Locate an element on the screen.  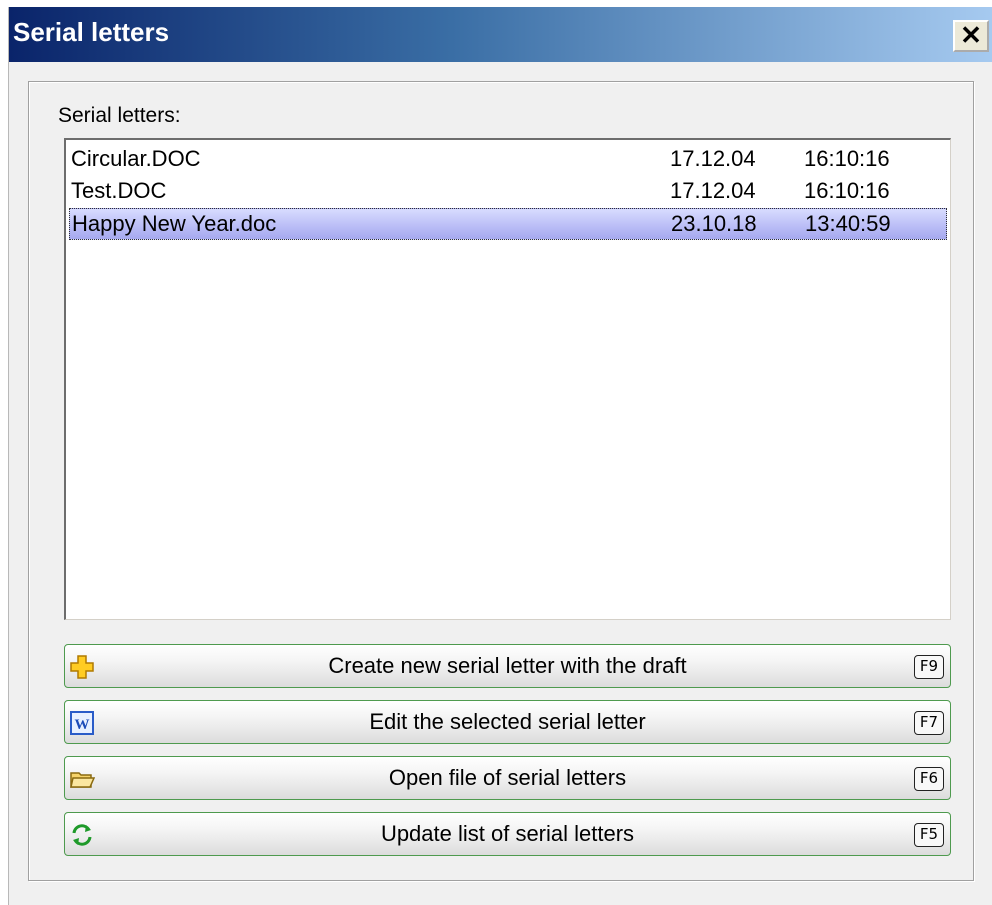
serial-letters-label: Serial letters: is located at coordinates (119, 115).